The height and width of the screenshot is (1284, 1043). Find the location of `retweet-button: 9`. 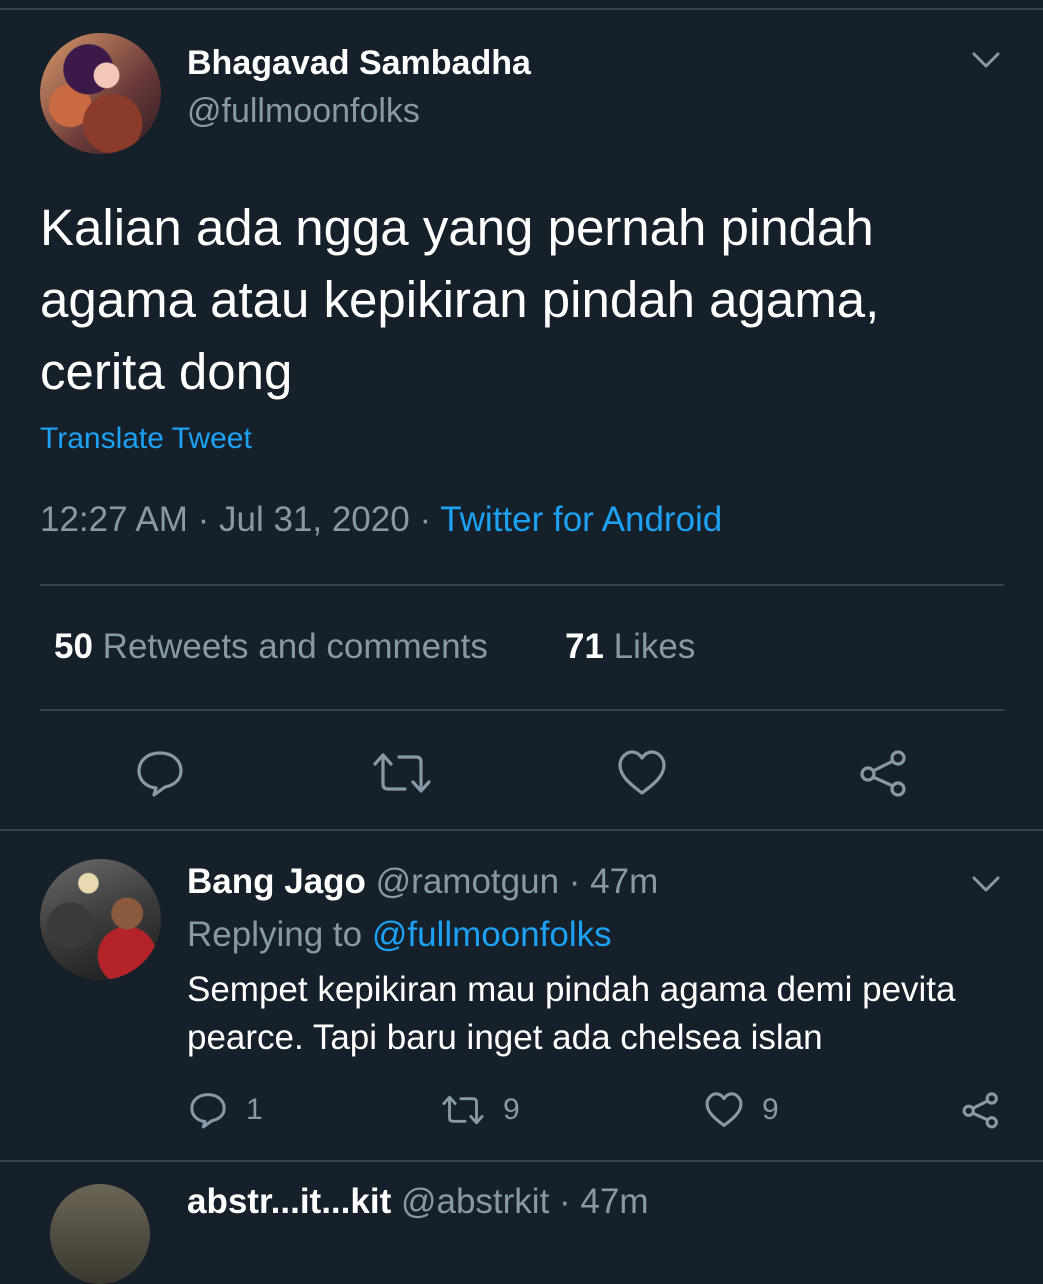

retweet-button: 9 is located at coordinates (480, 1110).